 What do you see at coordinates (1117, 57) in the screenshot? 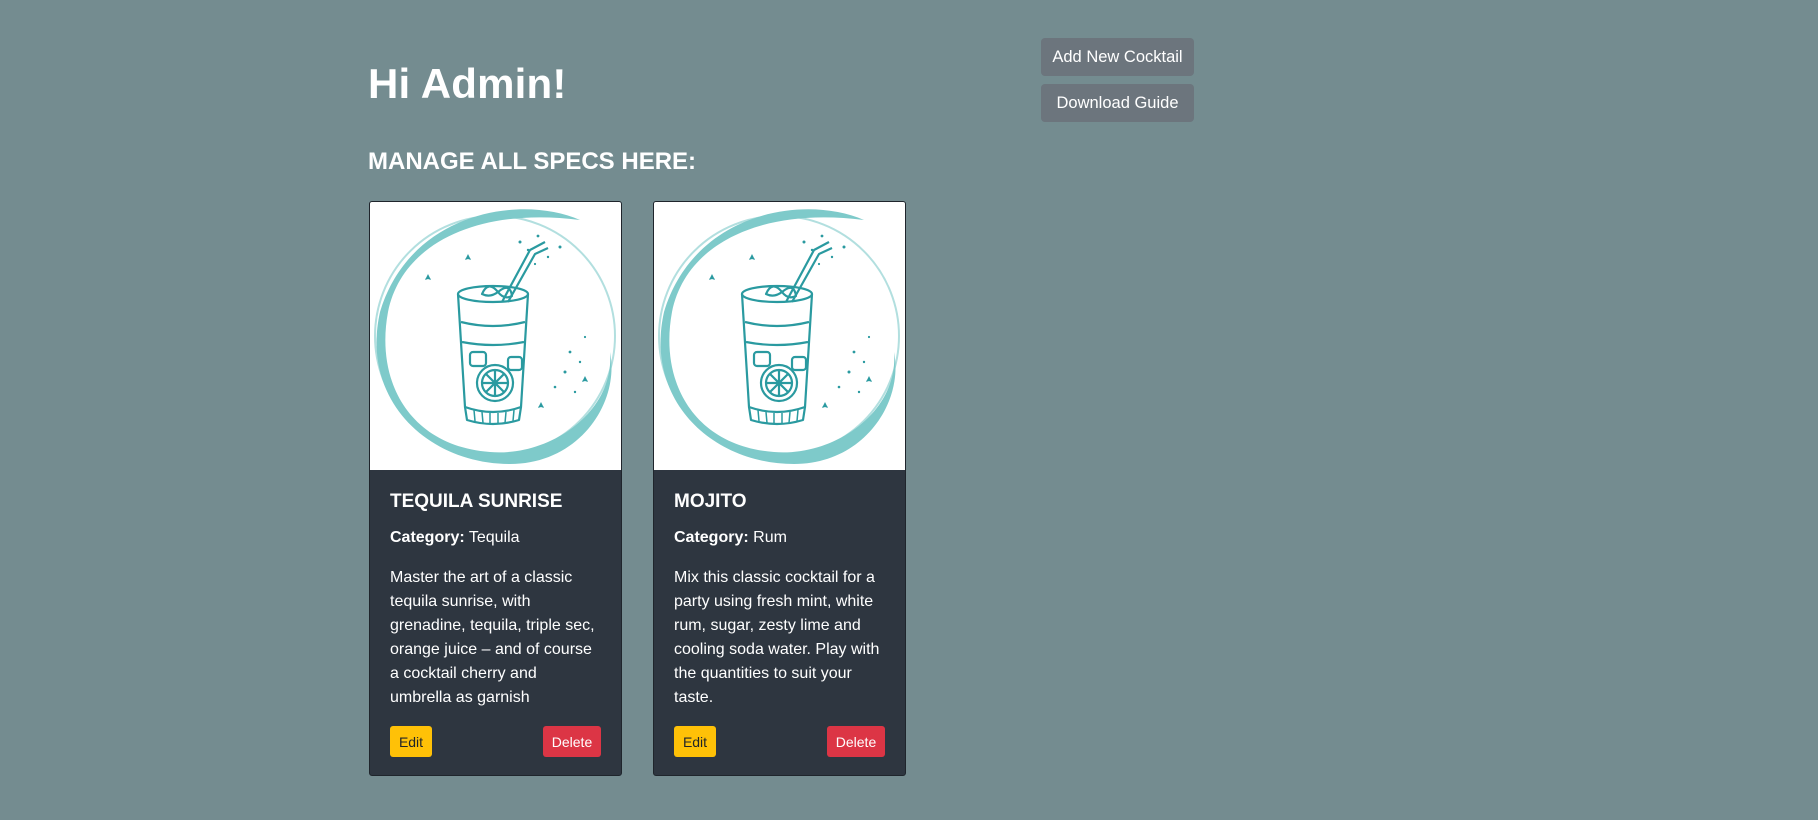
I see `add-new-cocktail-button: Add New Cocktail` at bounding box center [1117, 57].